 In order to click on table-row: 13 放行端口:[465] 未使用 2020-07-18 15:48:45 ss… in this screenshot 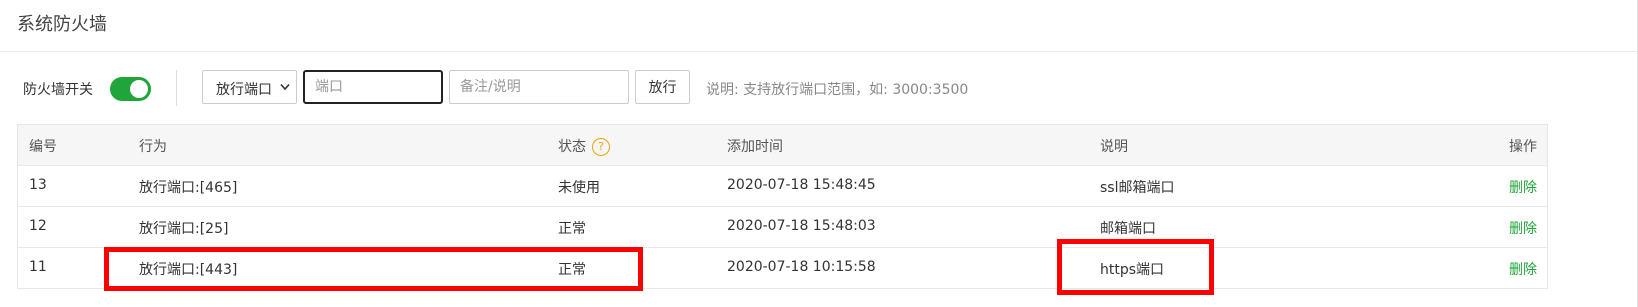, I will do `click(782, 186)`.